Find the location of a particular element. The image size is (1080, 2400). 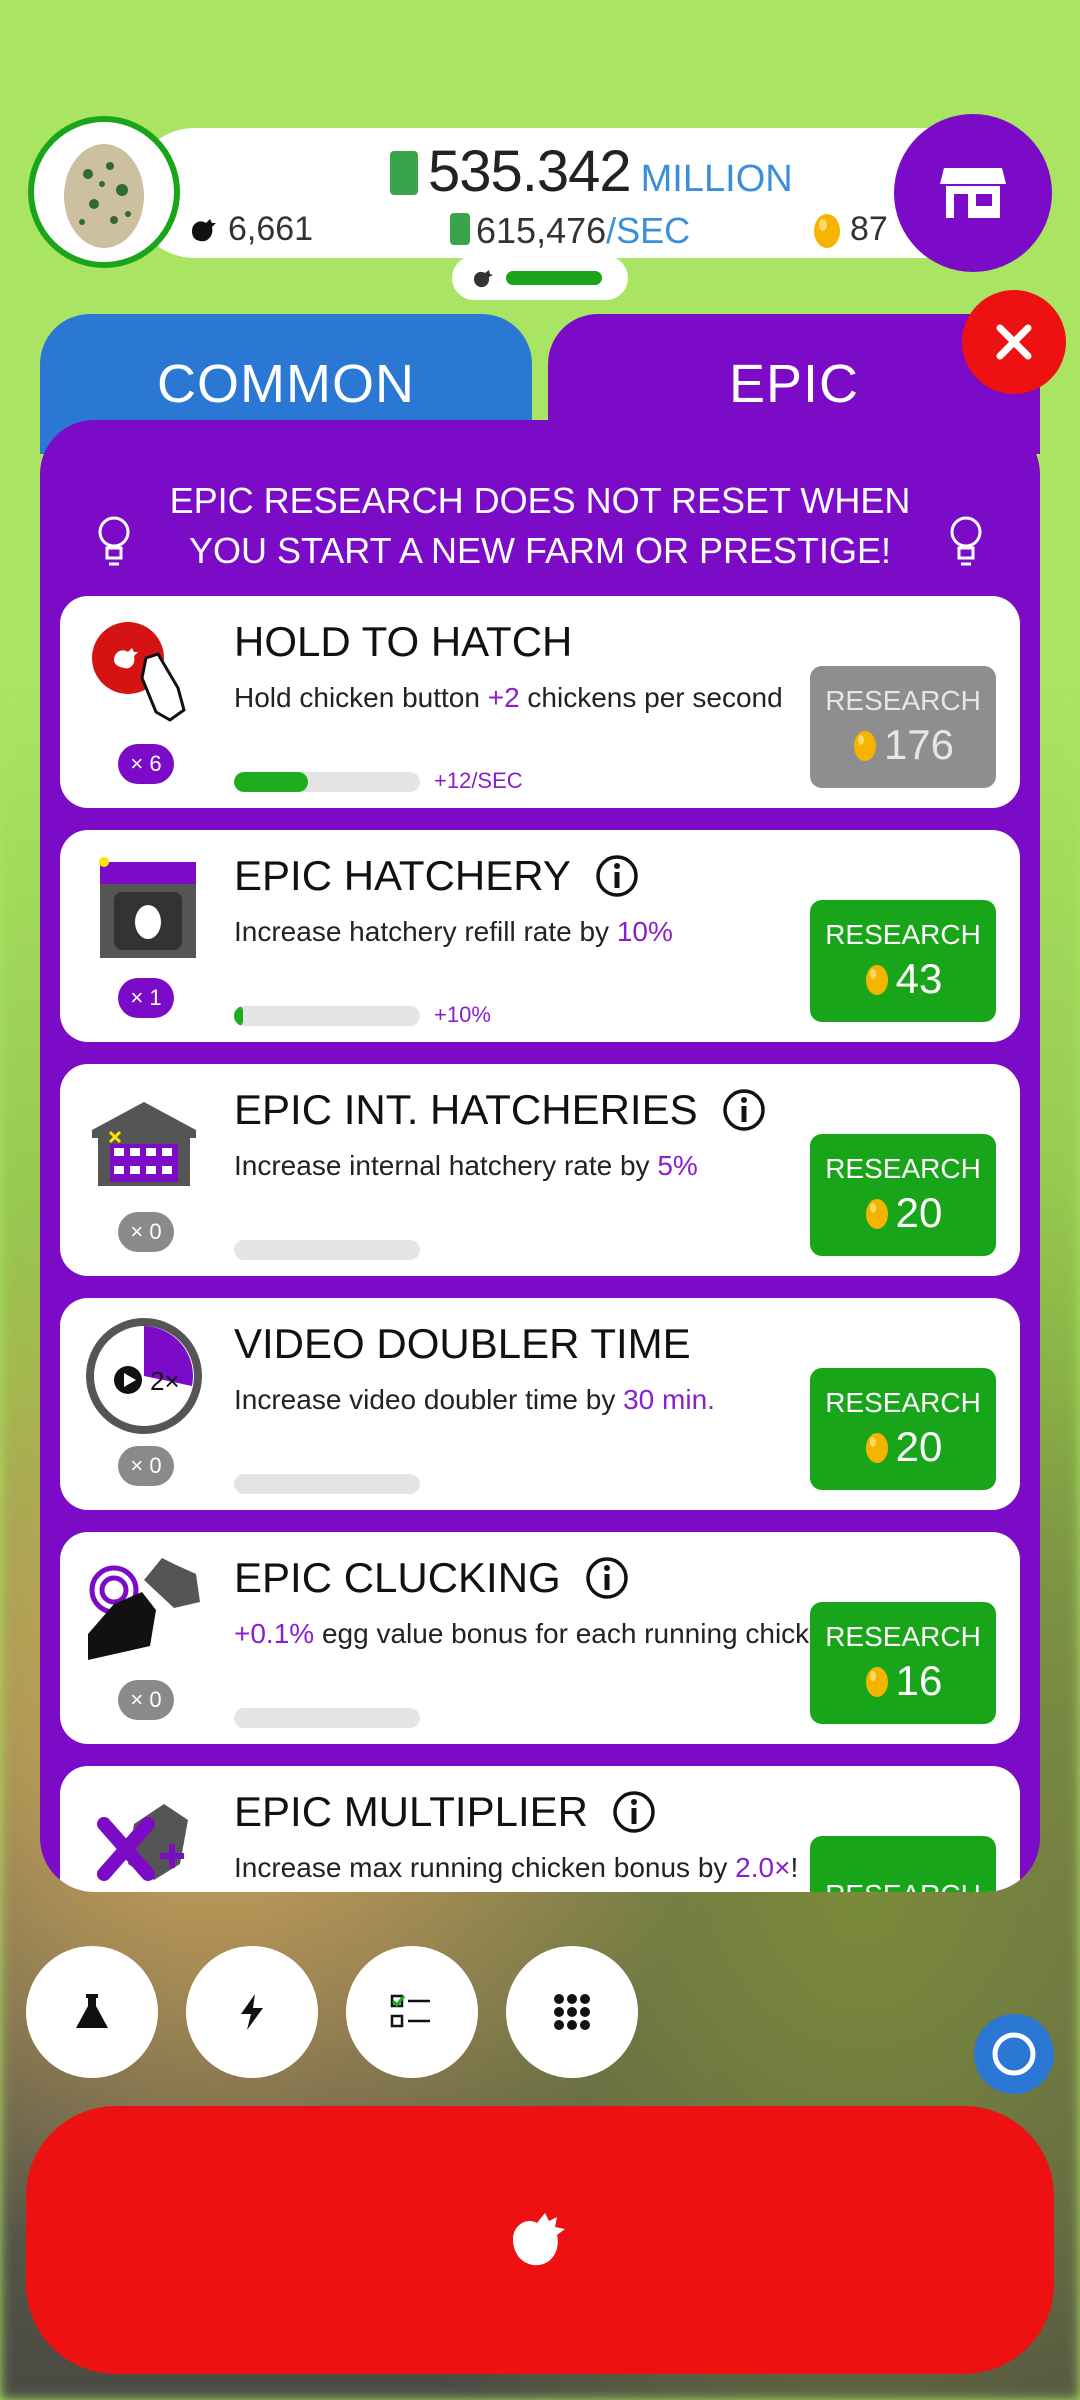

hatchery-meter is located at coordinates (540, 278).